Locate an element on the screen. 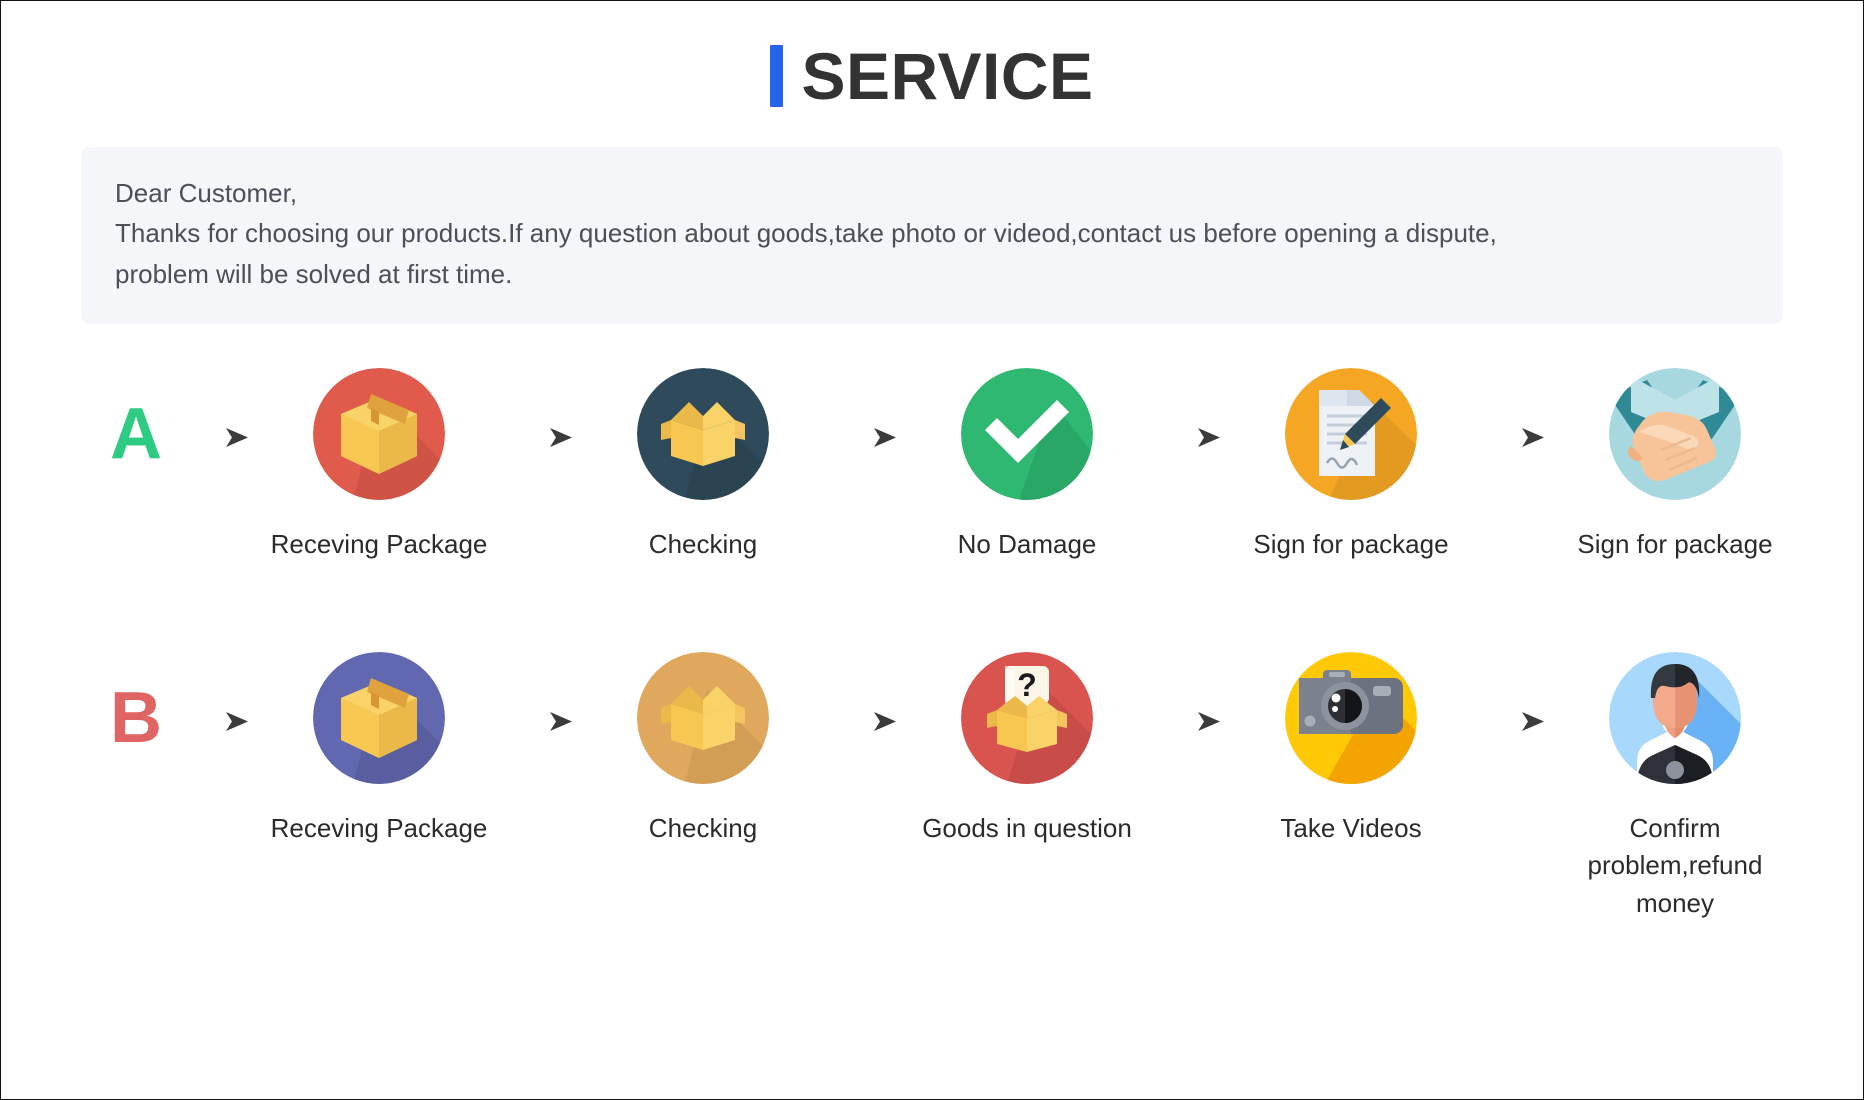 This screenshot has width=1864, height=1100. notice-line-3: problem will be solved at first time. is located at coordinates (314, 273).